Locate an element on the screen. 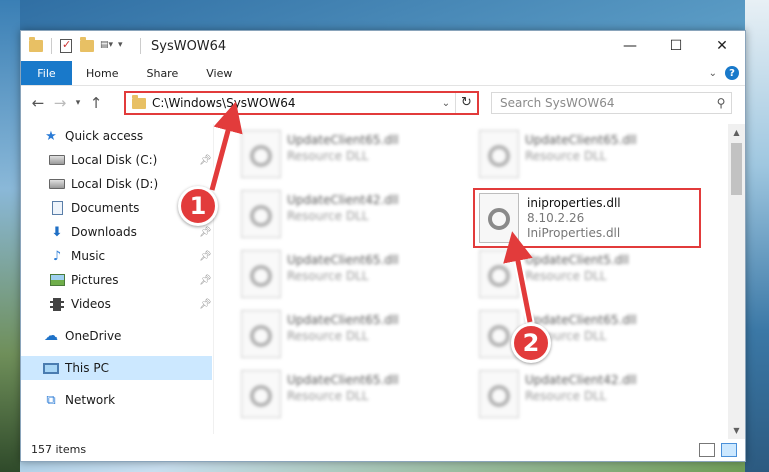 The height and width of the screenshot is (472, 769). network-icon: ⧉ is located at coordinates (51, 400).